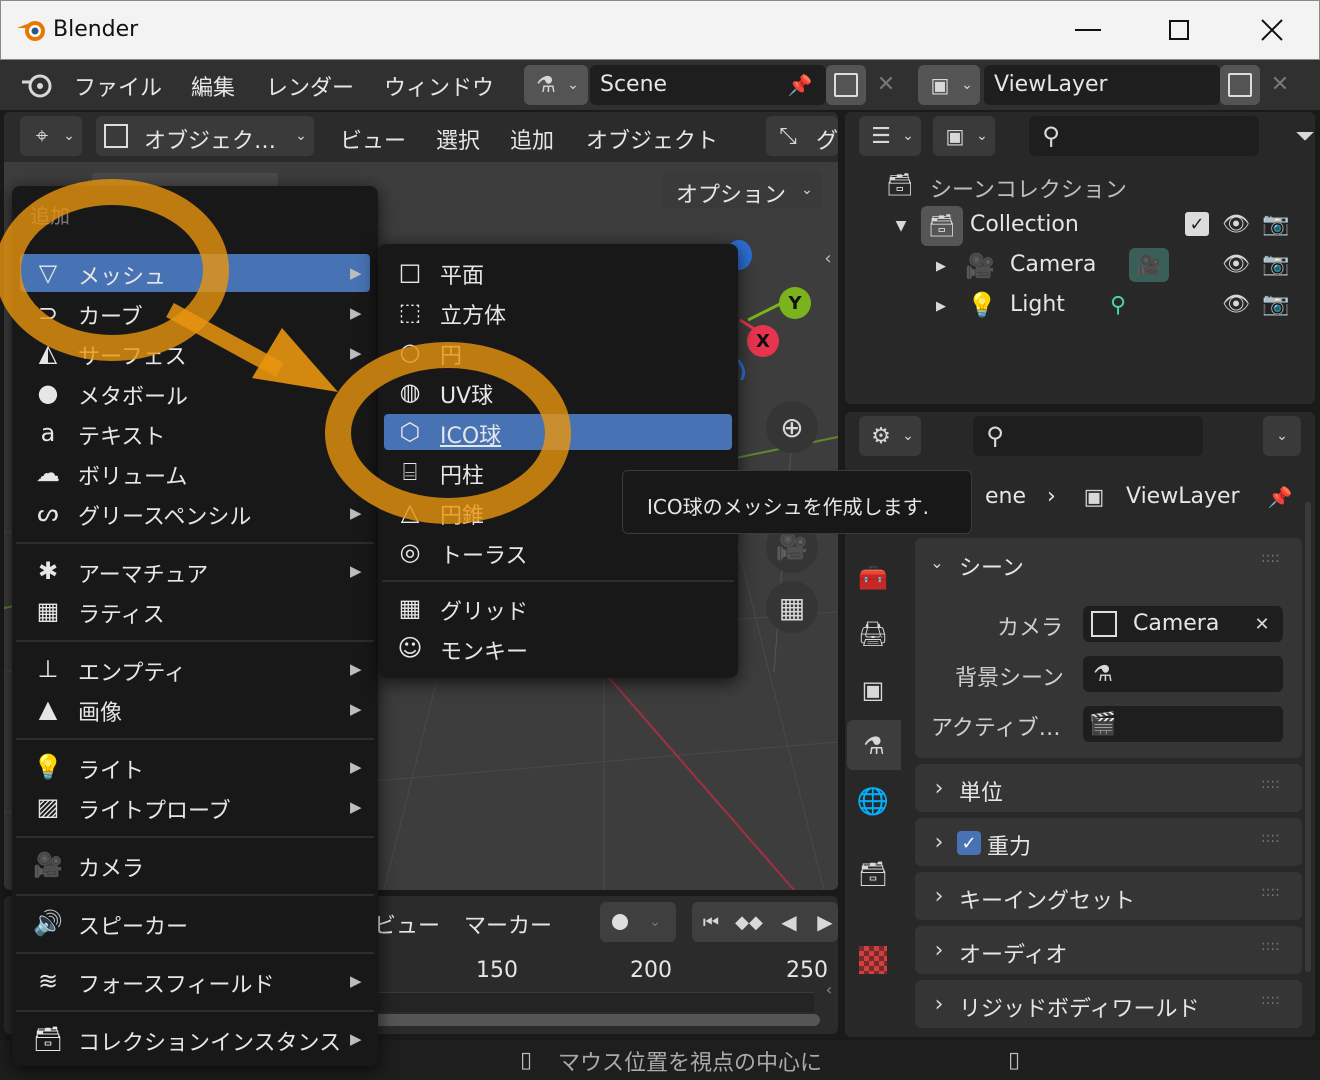  Describe the element at coordinates (532, 139) in the screenshot. I see `menu-add: 追加` at that location.